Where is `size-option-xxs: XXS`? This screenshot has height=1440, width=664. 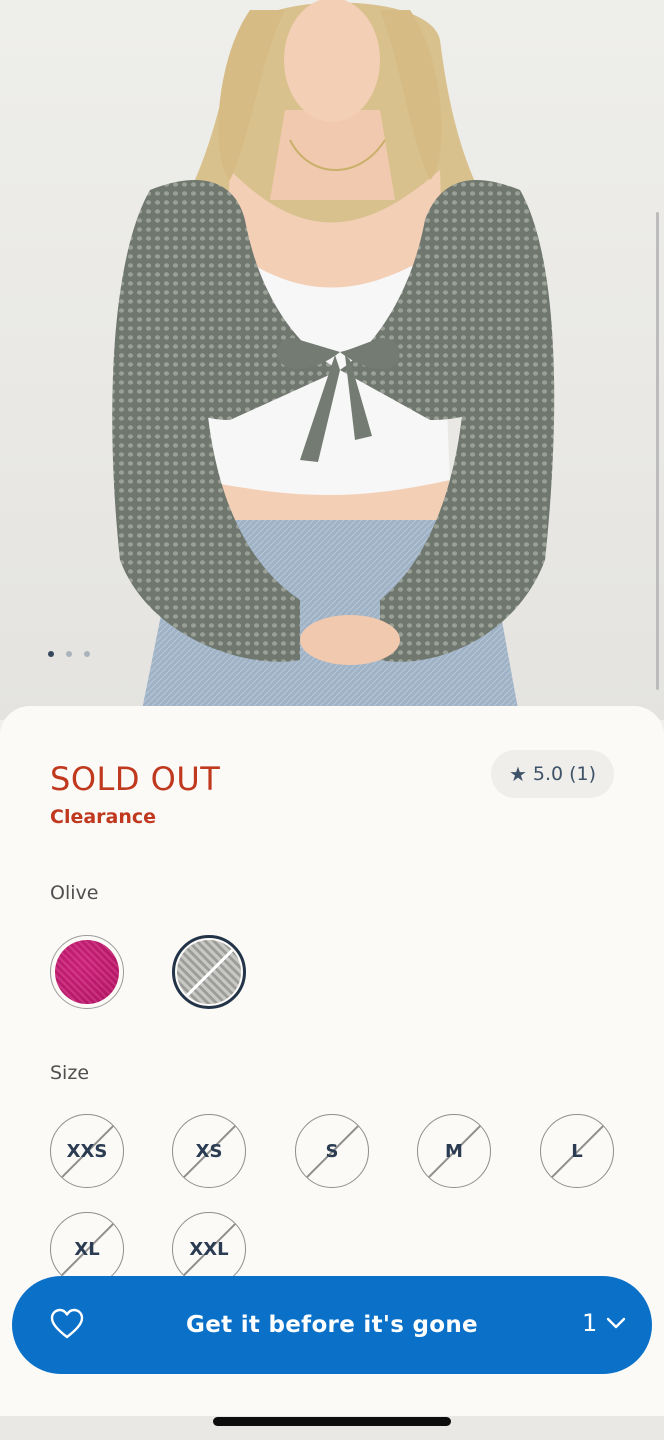
size-option-xxs: XXS is located at coordinates (87, 1151).